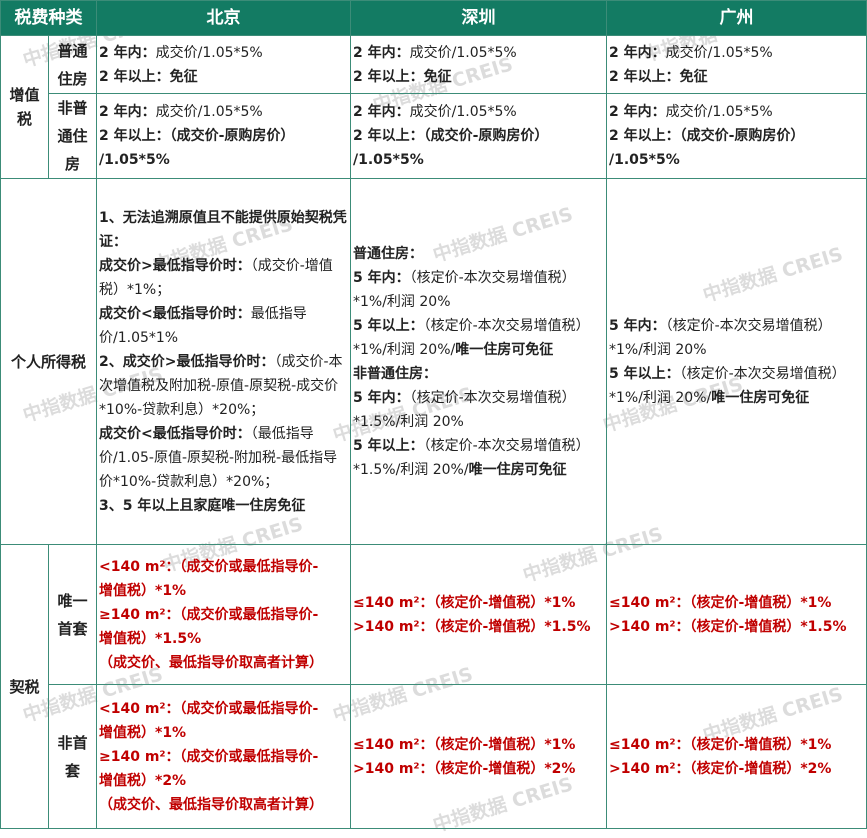  What do you see at coordinates (736, 18) in the screenshot?
I see `header-guangzhou: 广州` at bounding box center [736, 18].